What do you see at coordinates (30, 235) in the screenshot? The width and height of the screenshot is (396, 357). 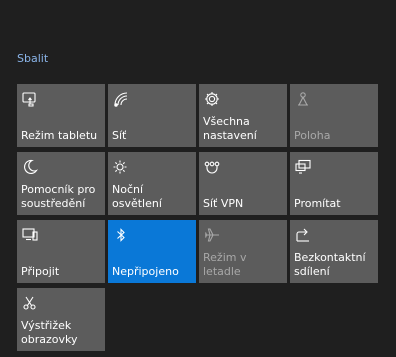 I see `connect-icon` at bounding box center [30, 235].